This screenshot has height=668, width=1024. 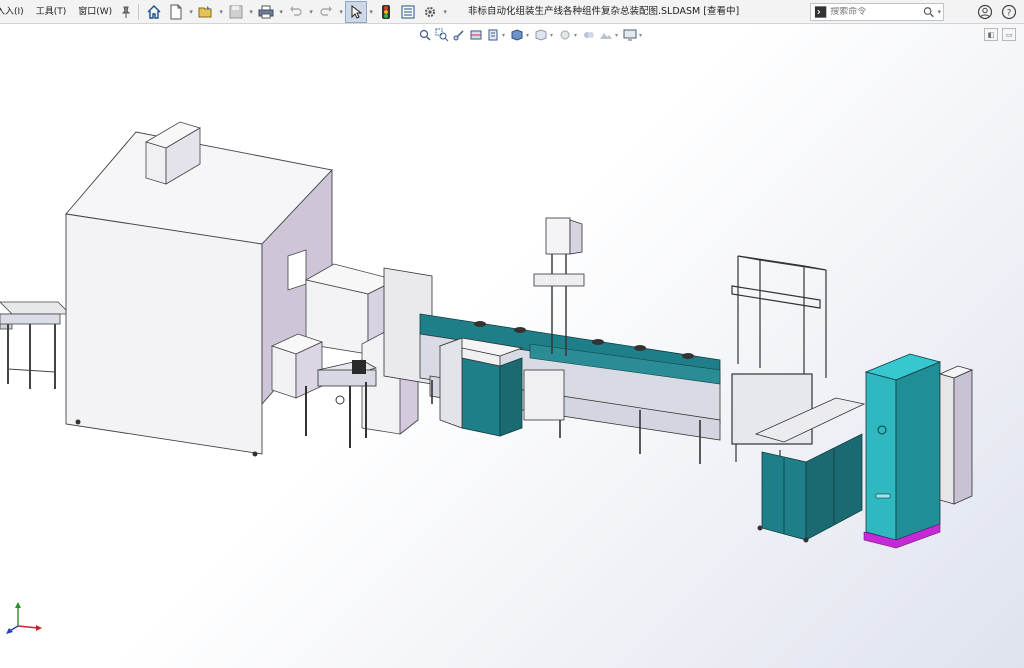 I want to click on display-dropdown-icon: ▾, so click(x=553, y=35).